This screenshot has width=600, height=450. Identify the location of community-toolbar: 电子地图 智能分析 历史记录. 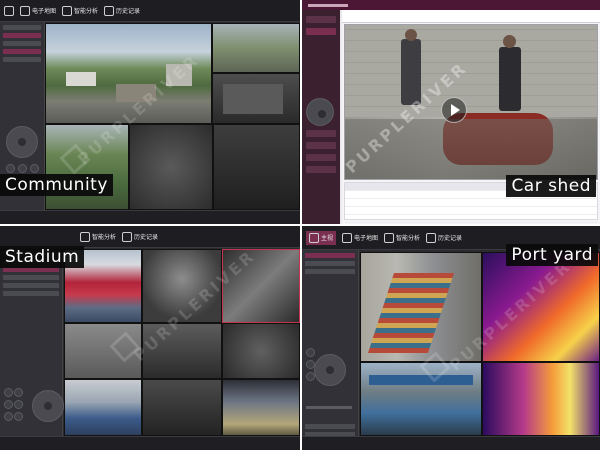
(150, 11).